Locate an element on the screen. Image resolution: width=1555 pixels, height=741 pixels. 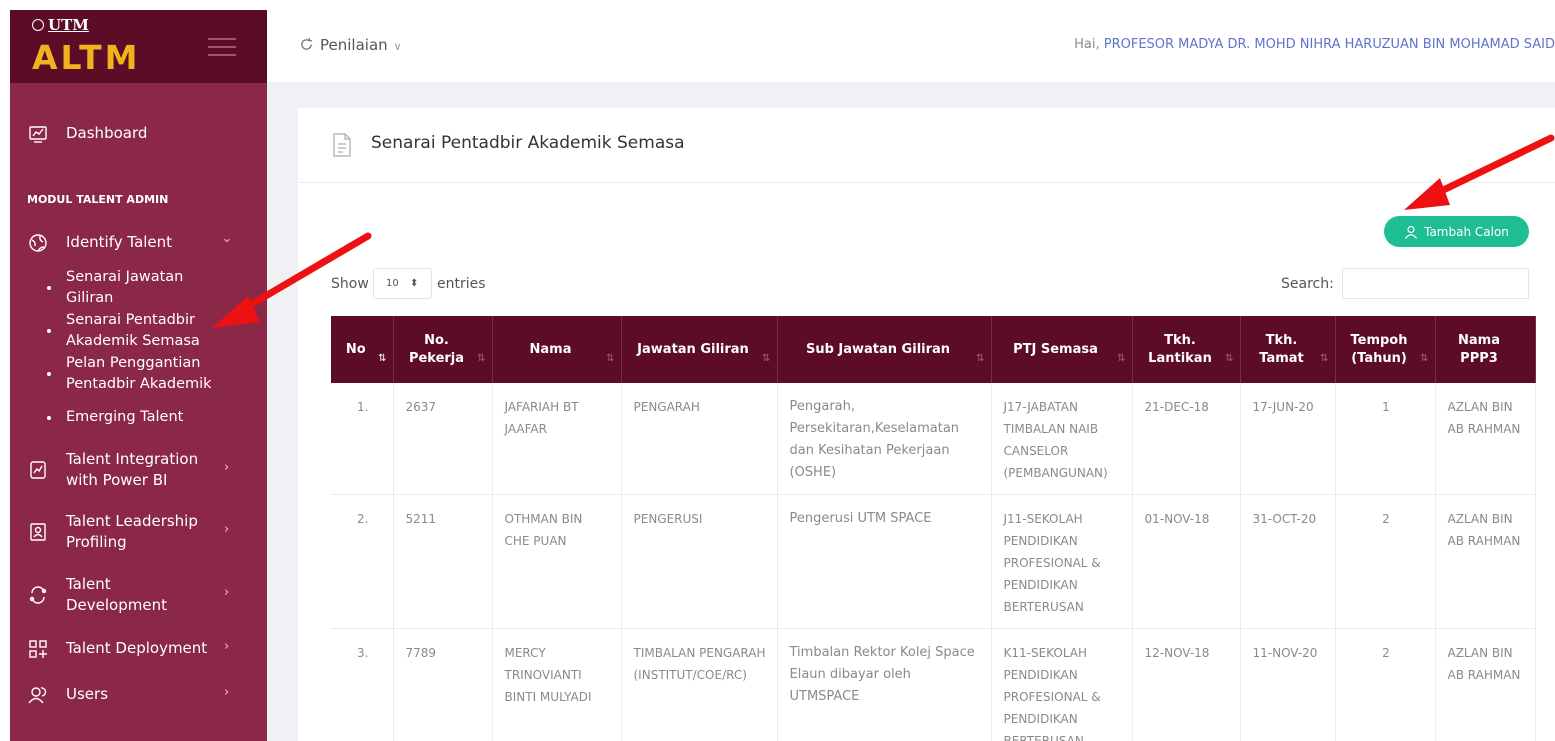
profile-card-icon is located at coordinates (38, 532).